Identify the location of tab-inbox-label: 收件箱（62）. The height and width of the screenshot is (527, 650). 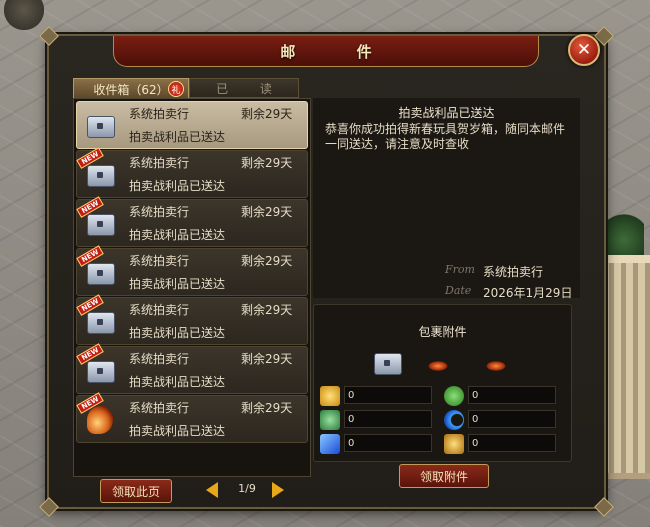
(131, 89).